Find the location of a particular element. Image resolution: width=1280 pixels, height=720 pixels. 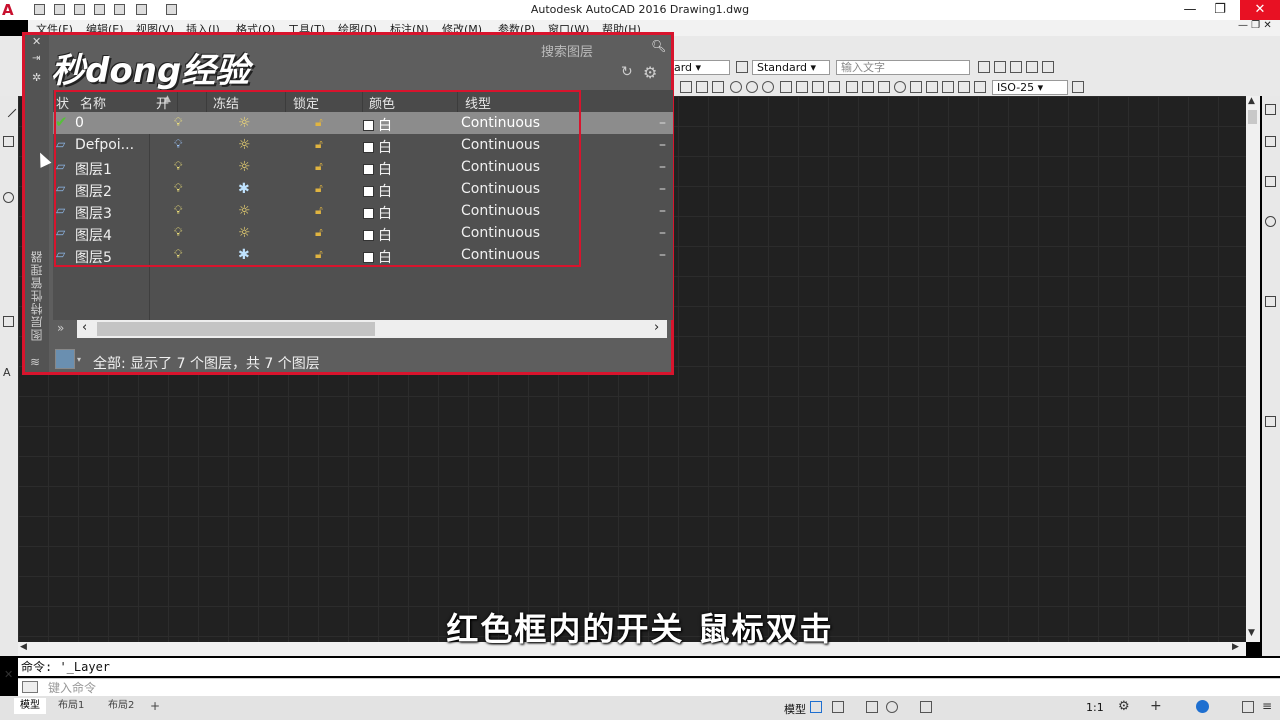

dim-space-icon is located at coordinates (818, 87).